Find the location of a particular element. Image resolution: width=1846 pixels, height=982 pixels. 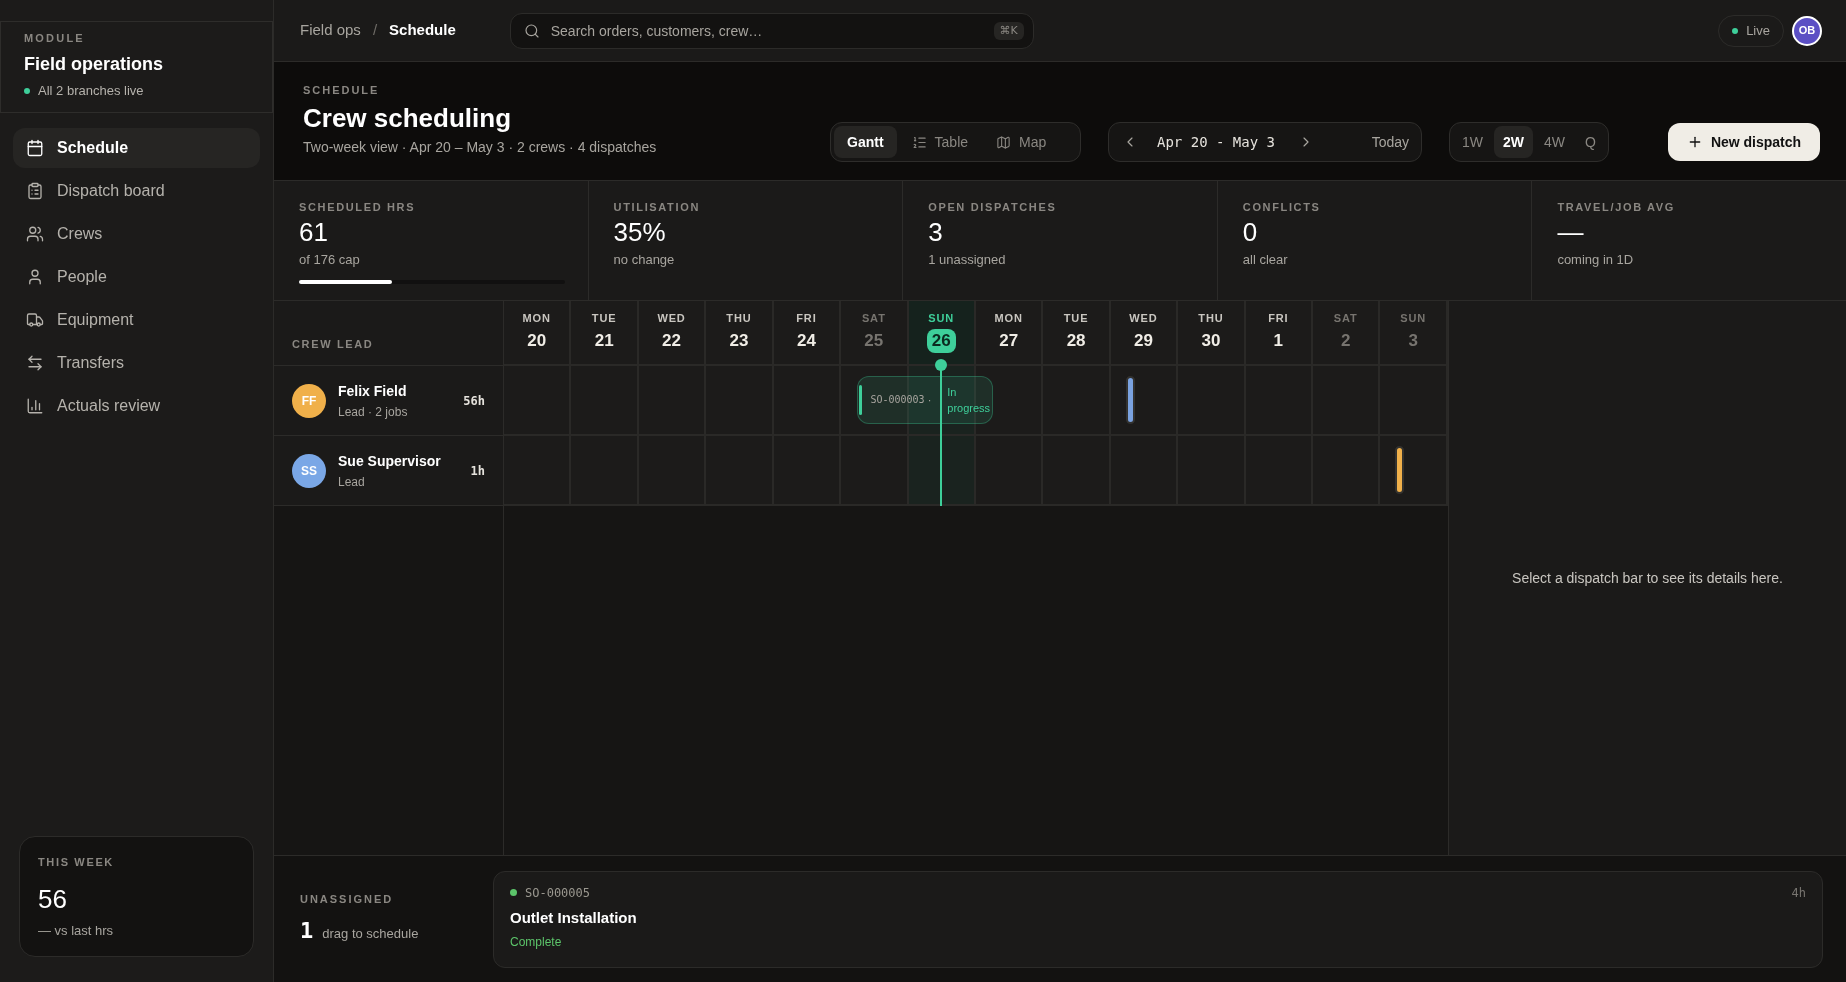

bar-chart-icon is located at coordinates (35, 406).